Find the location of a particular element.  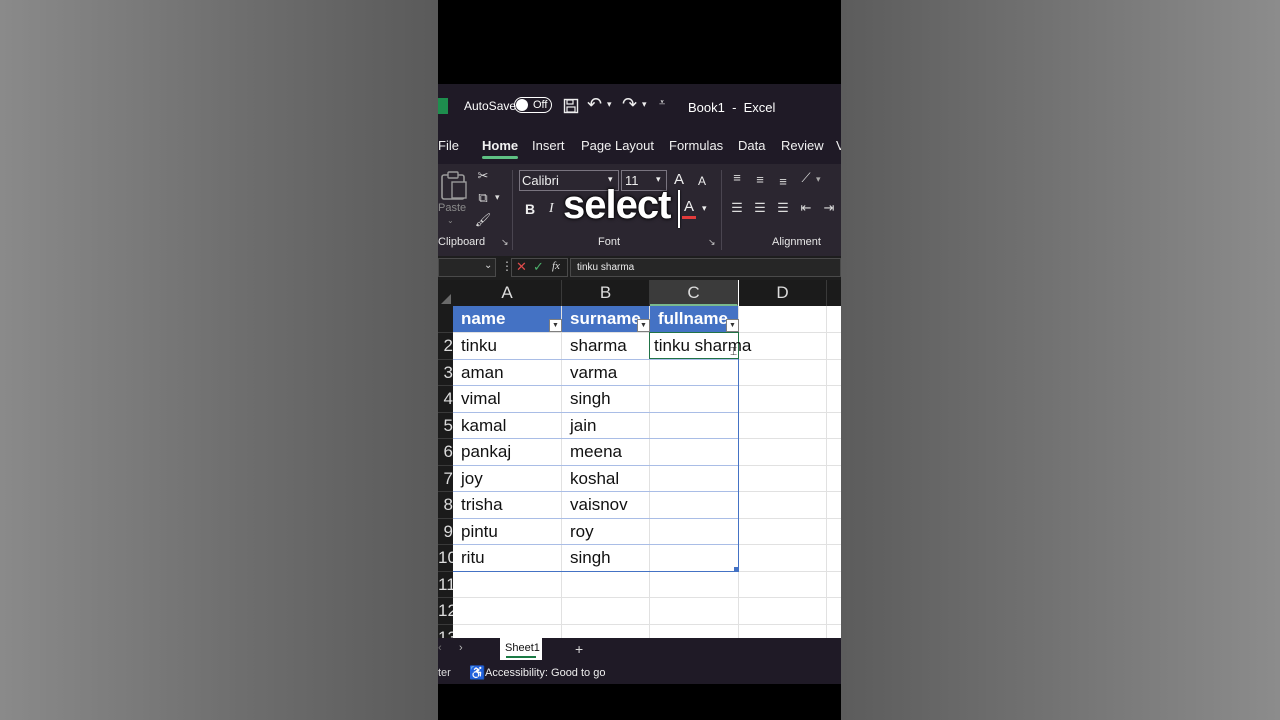

format-painter-icon: 🖌 is located at coordinates (483, 220).